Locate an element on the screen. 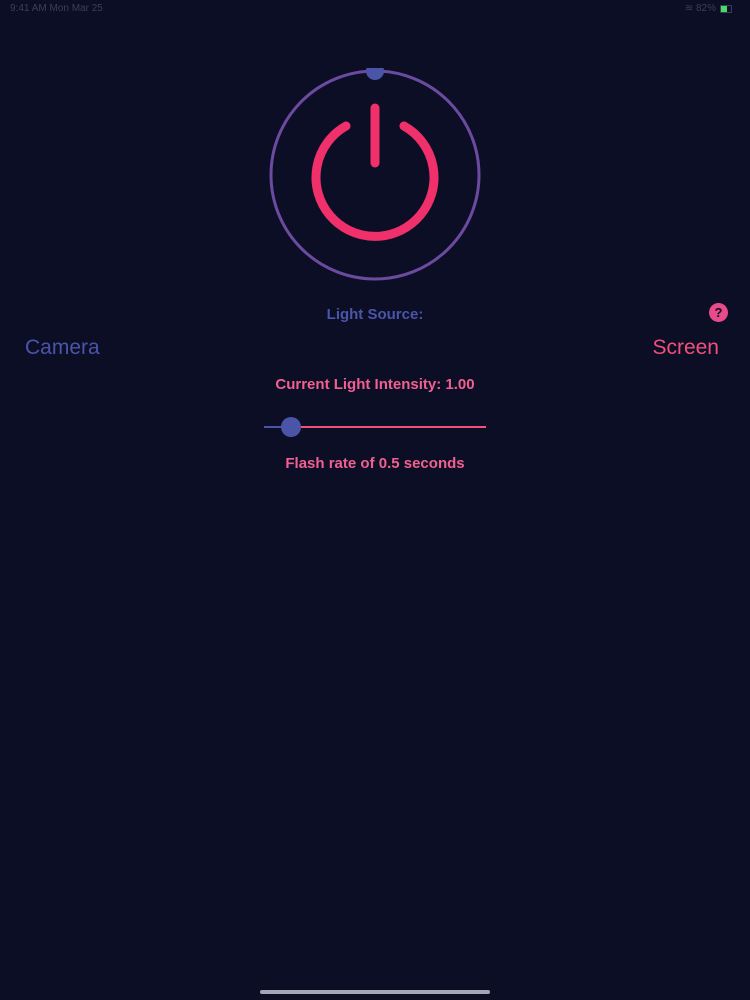 This screenshot has width=750, height=1000. battery-icon is located at coordinates (726, 8).